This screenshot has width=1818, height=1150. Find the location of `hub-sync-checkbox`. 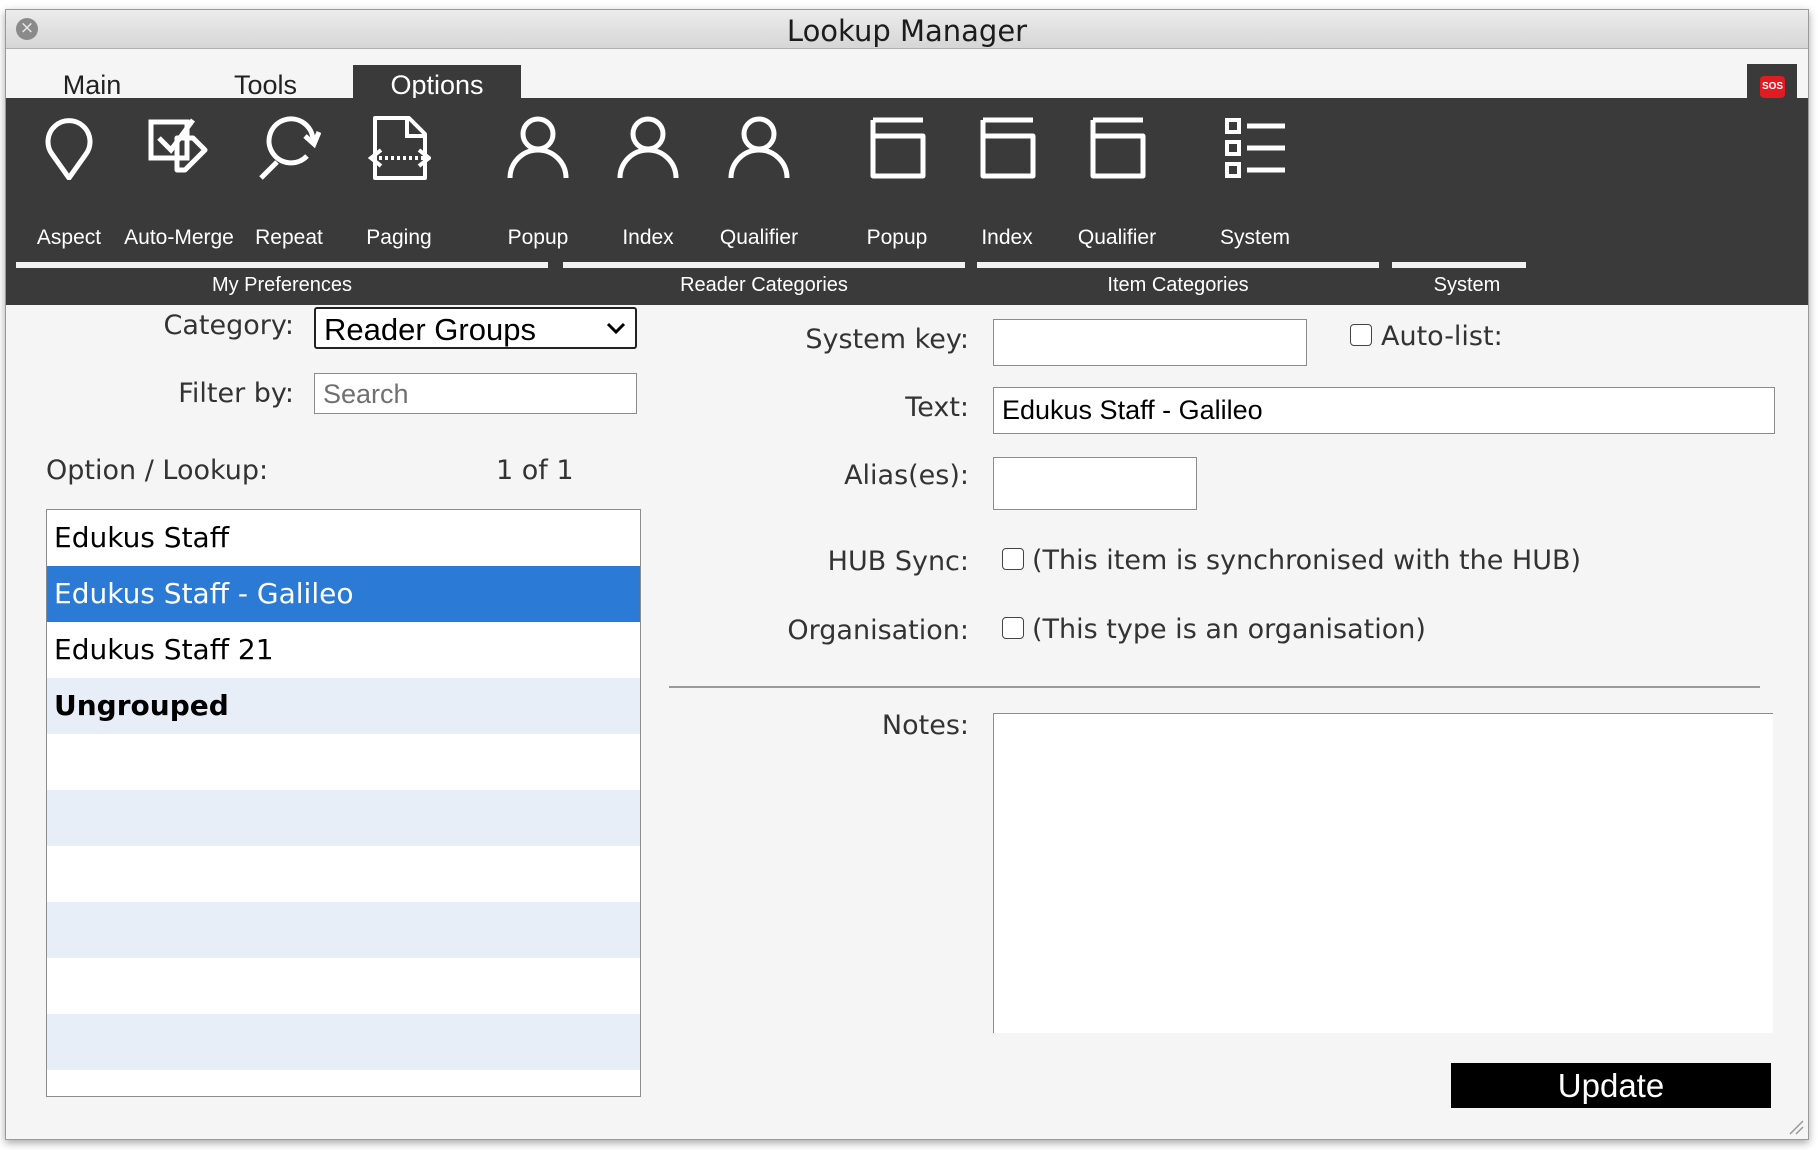

hub-sync-checkbox is located at coordinates (1013, 559).